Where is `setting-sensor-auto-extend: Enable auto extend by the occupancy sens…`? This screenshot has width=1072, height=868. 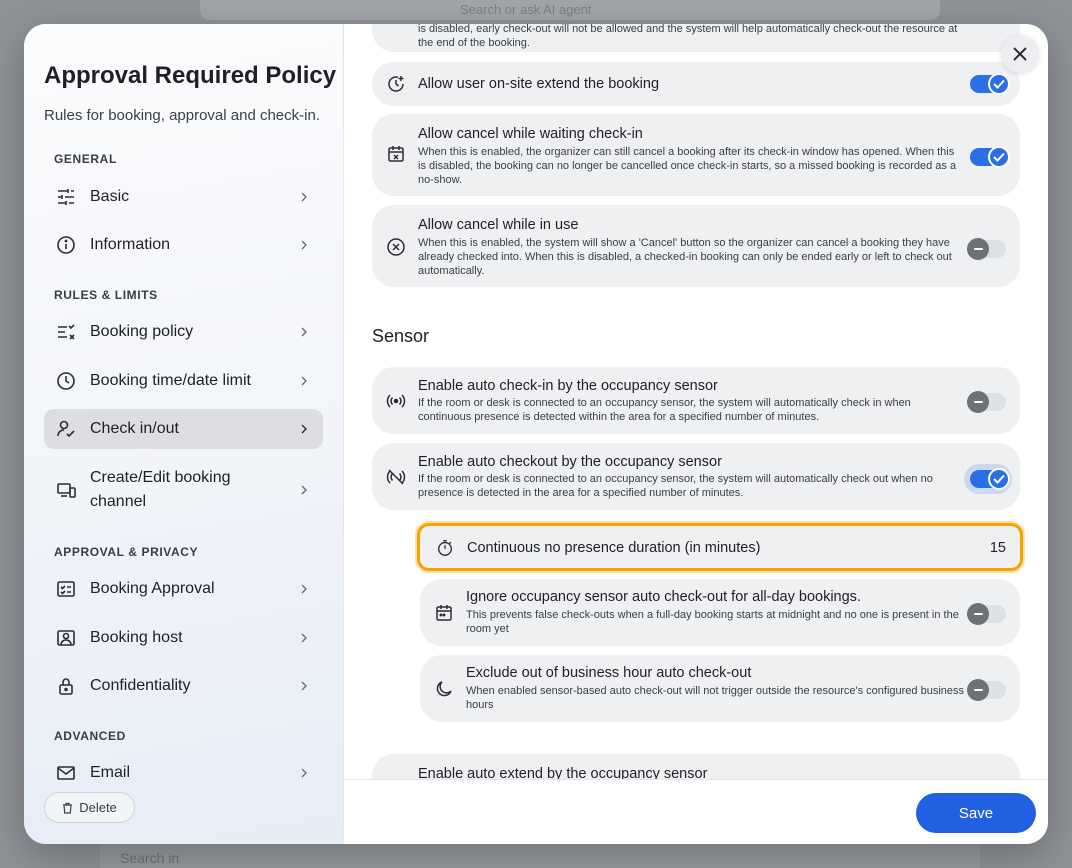 setting-sensor-auto-extend: Enable auto extend by the occupancy sens… is located at coordinates (696, 766).